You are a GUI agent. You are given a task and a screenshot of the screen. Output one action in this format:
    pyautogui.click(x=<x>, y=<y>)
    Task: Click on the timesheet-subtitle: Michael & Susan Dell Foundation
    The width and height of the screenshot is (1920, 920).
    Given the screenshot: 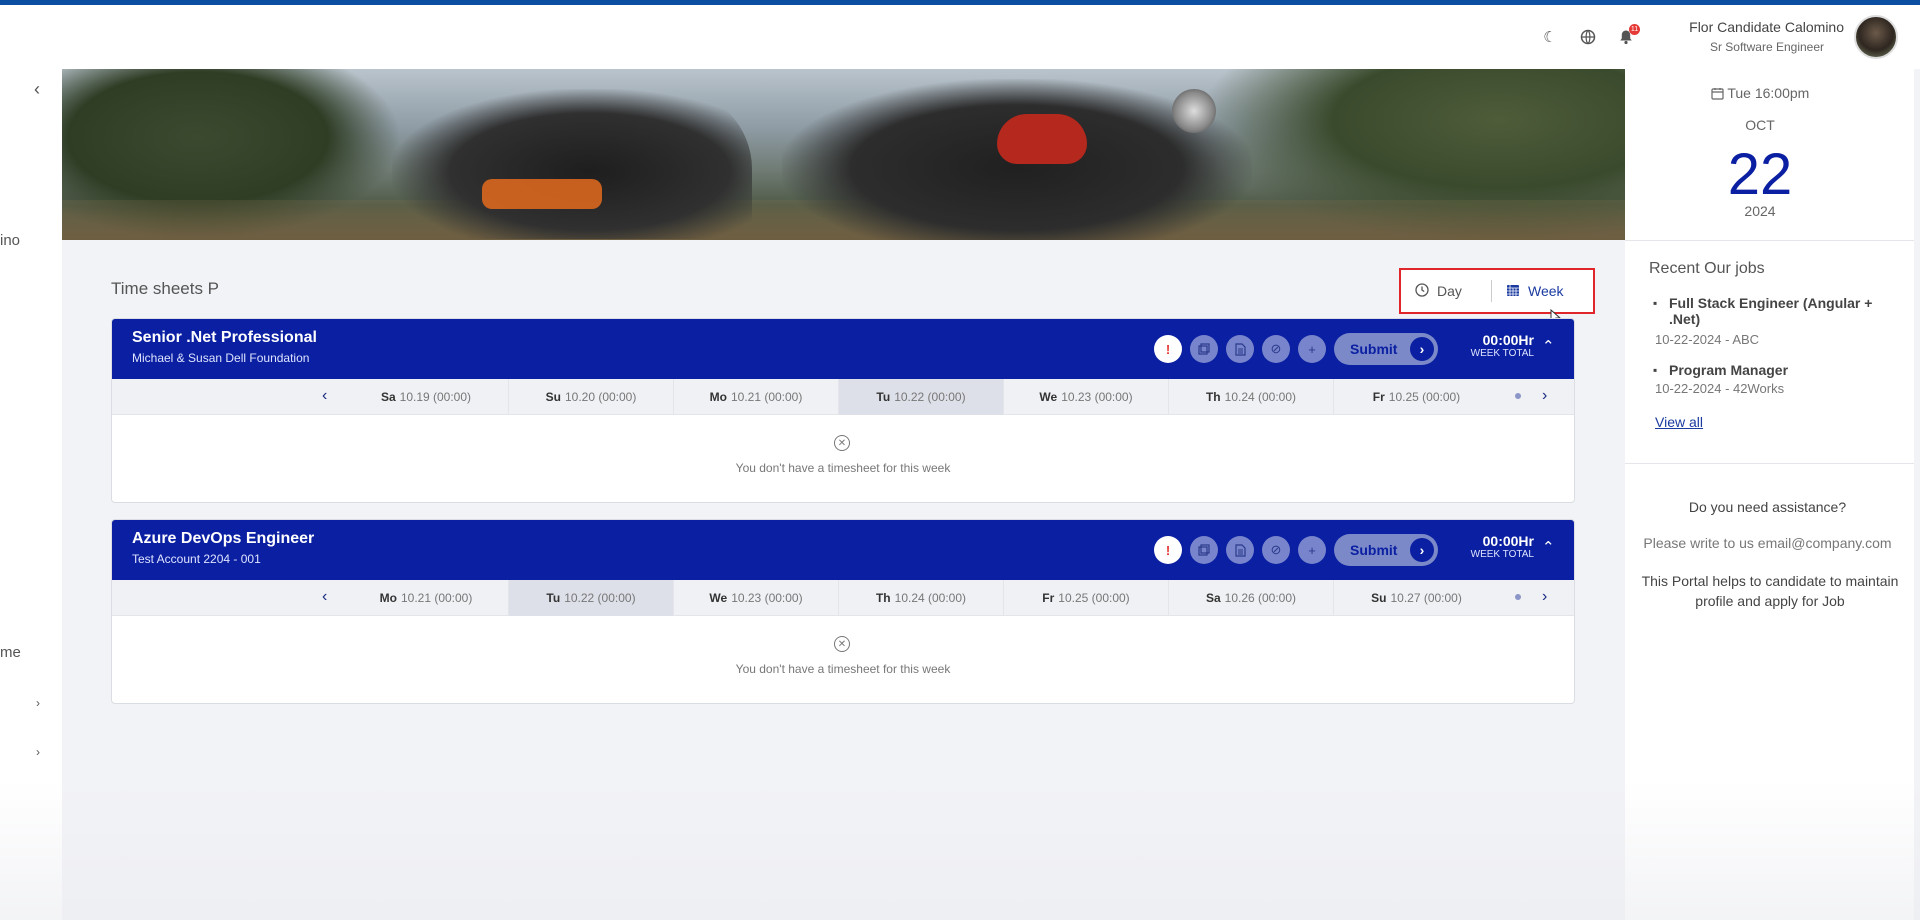 What is the action you would take?
    pyautogui.click(x=221, y=358)
    